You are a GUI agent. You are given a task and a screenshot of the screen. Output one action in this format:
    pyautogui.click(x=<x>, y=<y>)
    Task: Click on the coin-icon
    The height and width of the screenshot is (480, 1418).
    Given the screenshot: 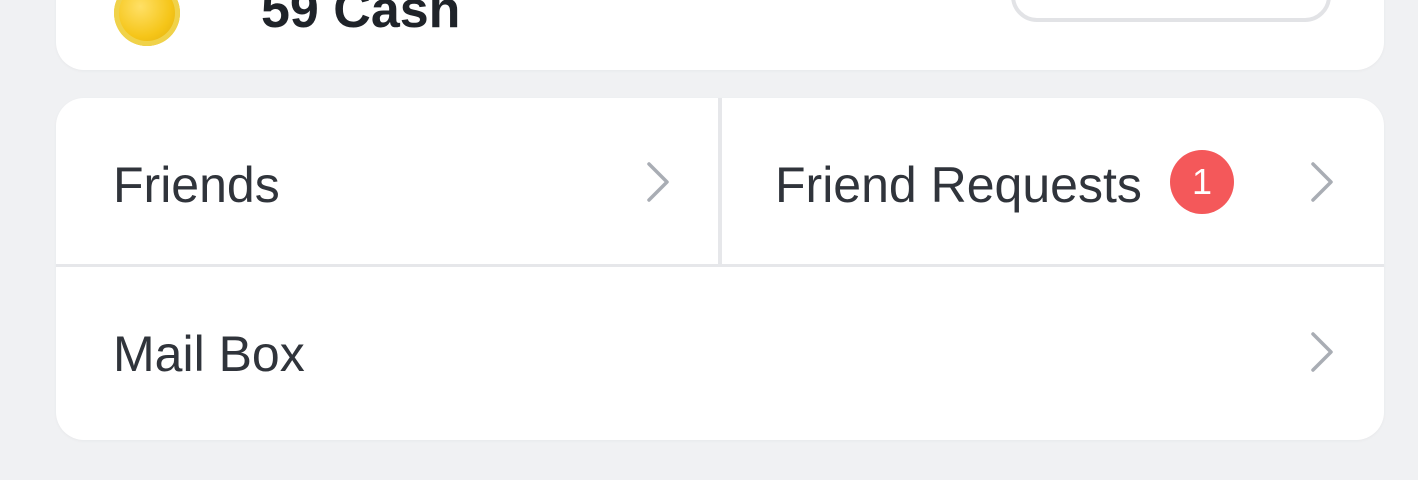 What is the action you would take?
    pyautogui.click(x=147, y=23)
    